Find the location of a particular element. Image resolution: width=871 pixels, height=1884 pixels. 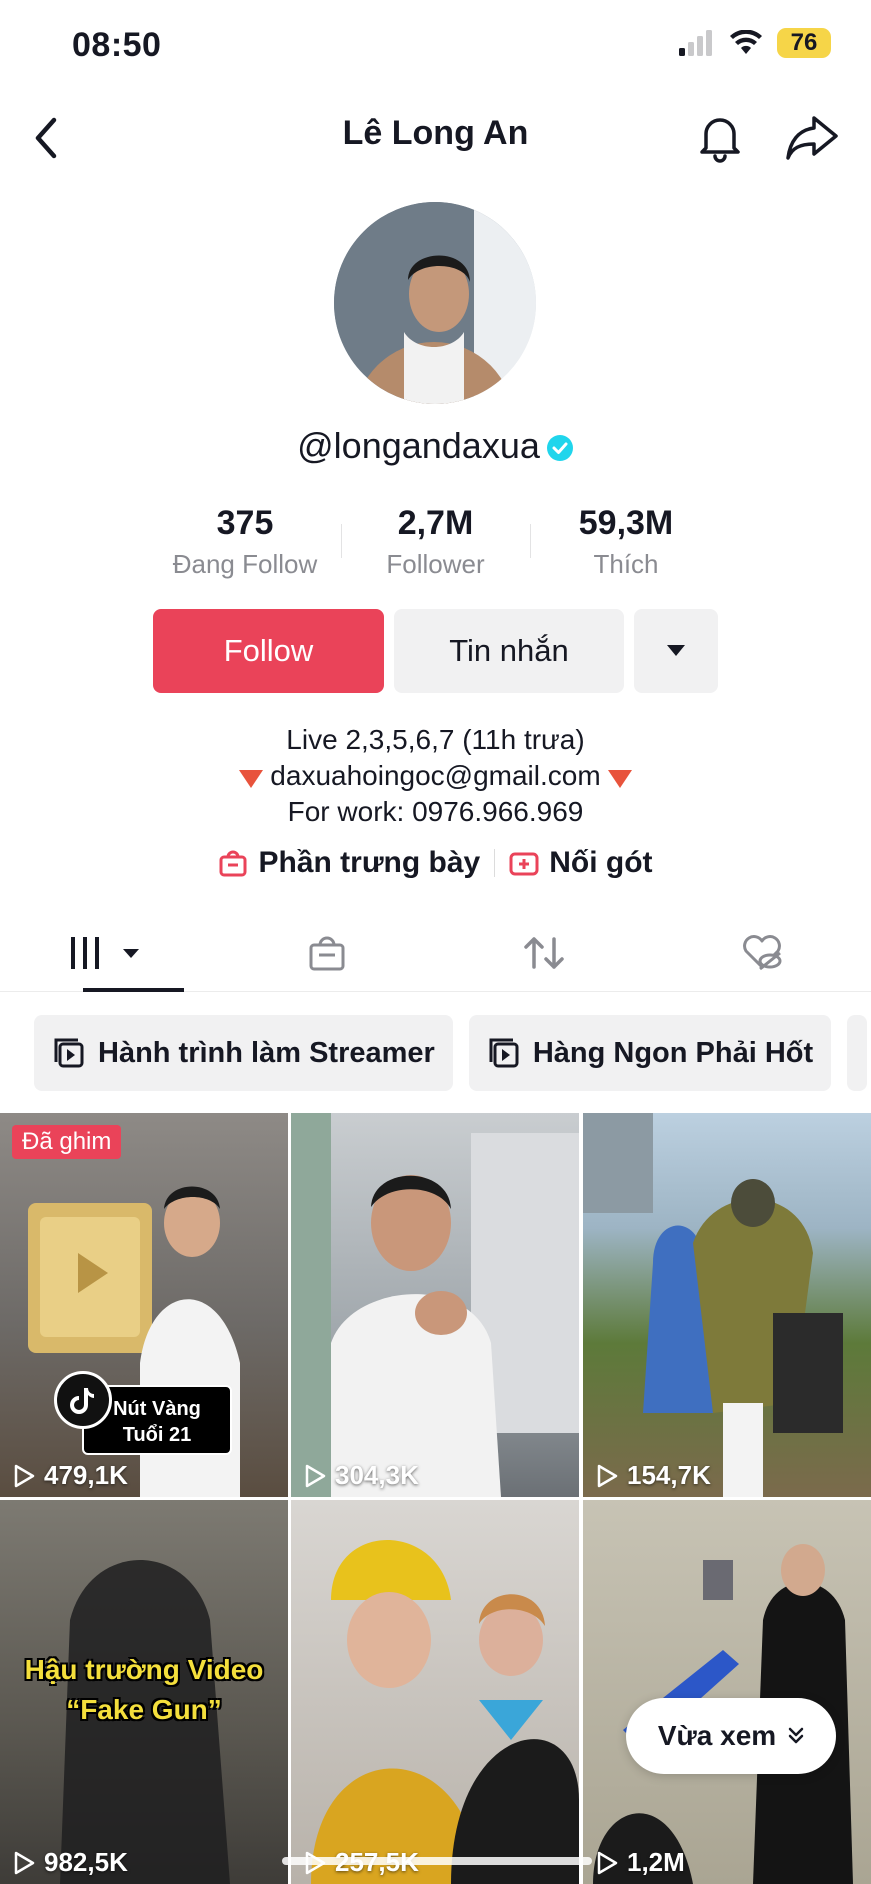

profile-links: Phần trưng bày Nối gót is located at coordinates (435, 863).